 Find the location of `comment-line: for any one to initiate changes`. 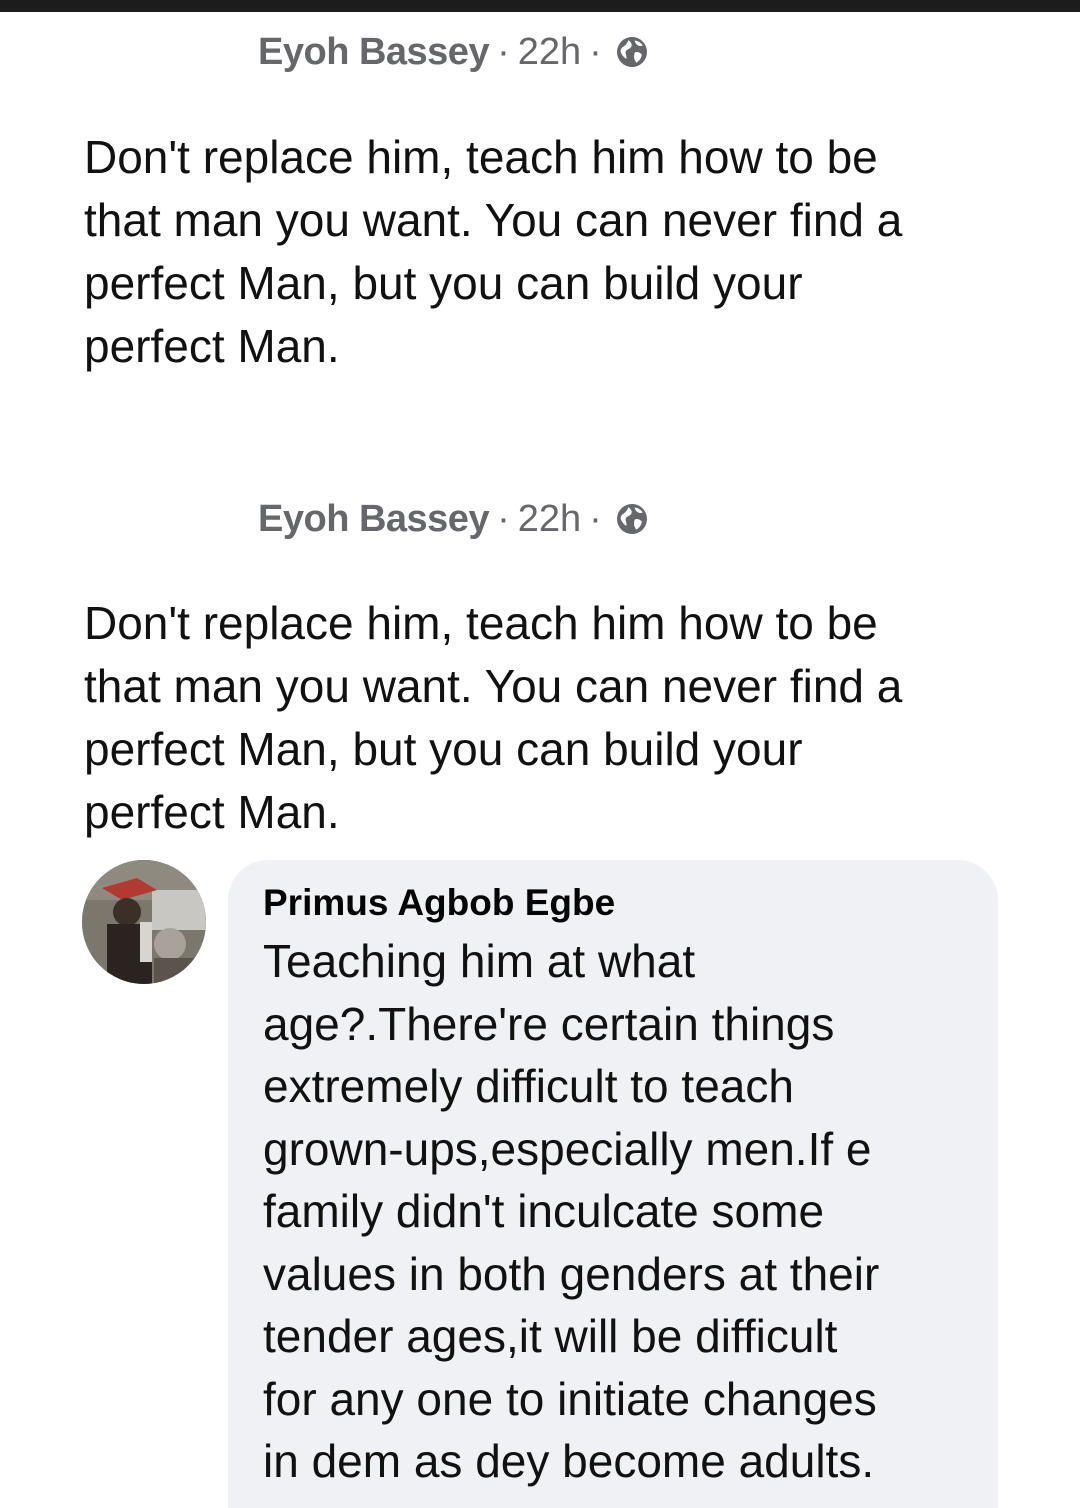

comment-line: for any one to initiate changes is located at coordinates (570, 1398).